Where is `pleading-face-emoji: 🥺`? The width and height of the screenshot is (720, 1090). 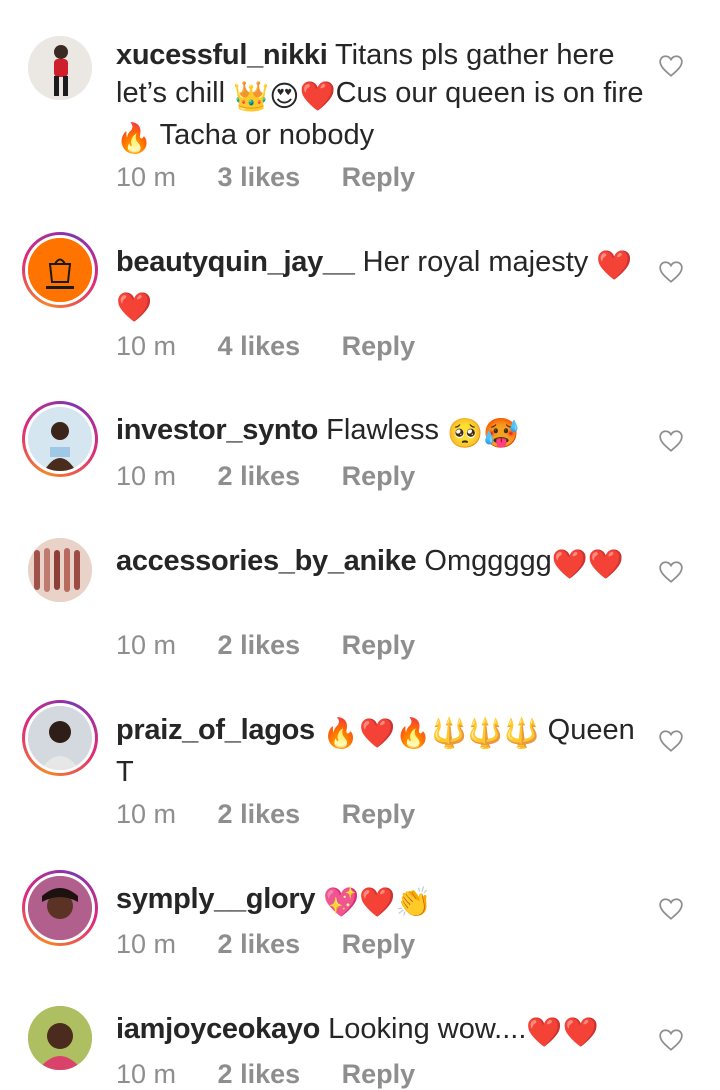 pleading-face-emoji: 🥺 is located at coordinates (465, 434).